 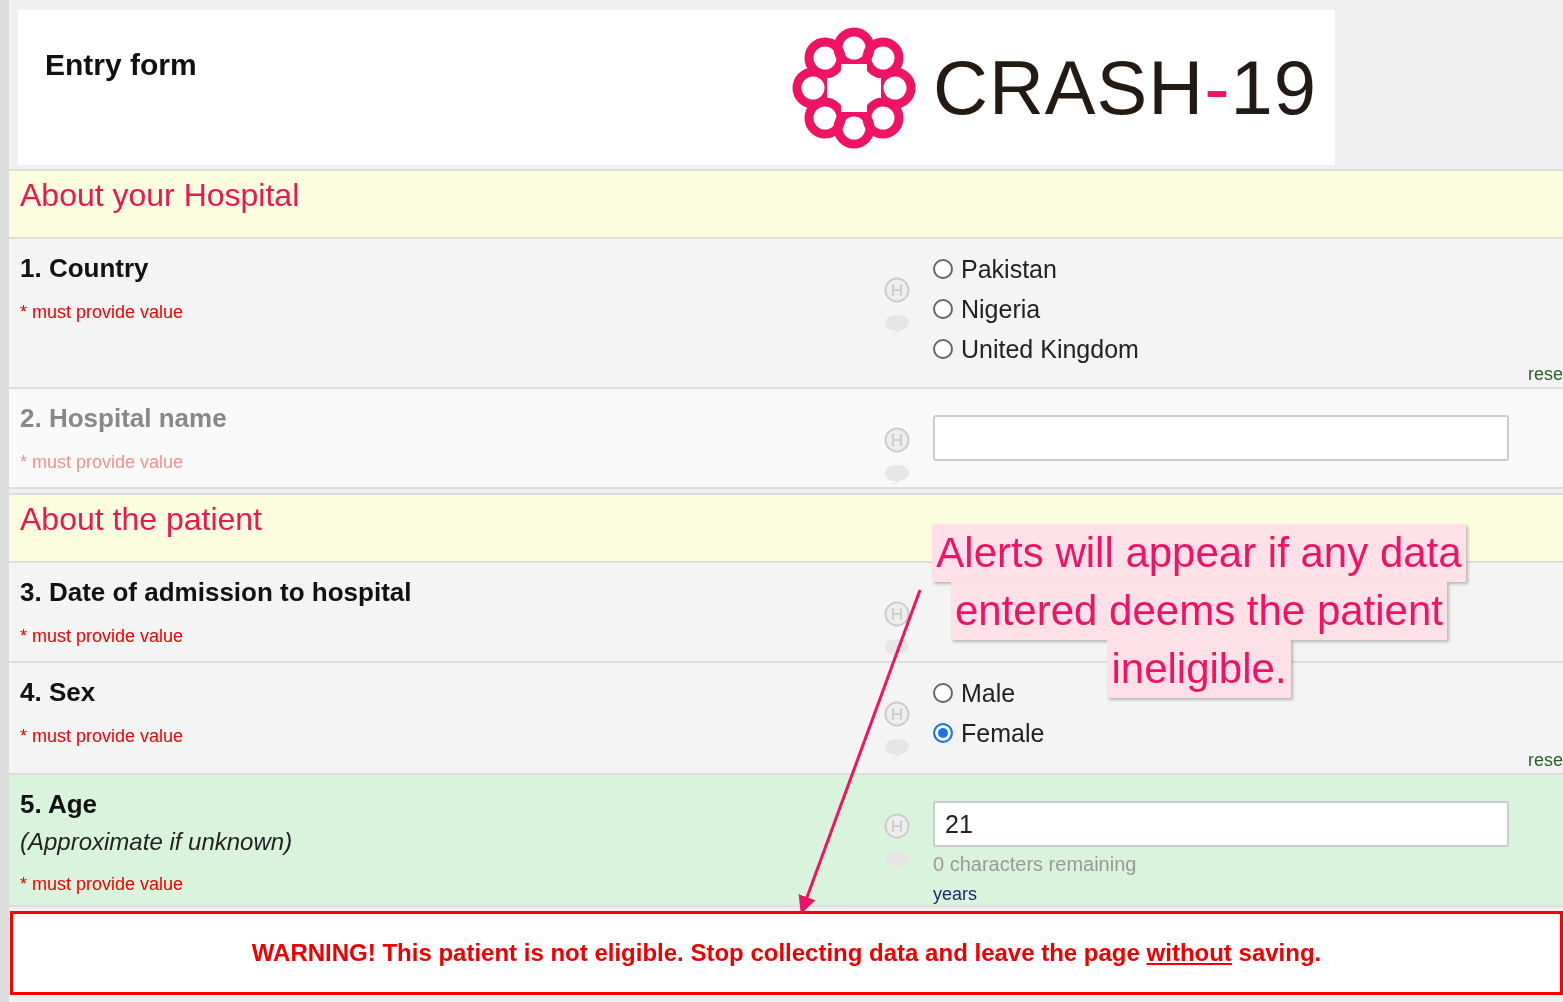 I want to click on text-input: 21, so click(x=1221, y=824).